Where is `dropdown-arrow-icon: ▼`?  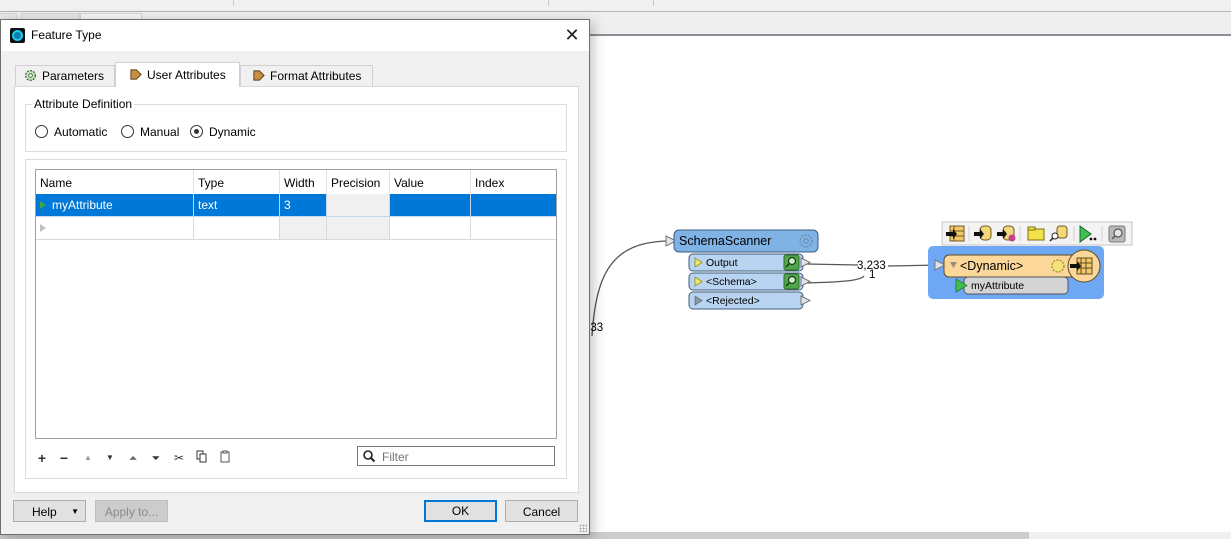
dropdown-arrow-icon: ▼ is located at coordinates (75, 512).